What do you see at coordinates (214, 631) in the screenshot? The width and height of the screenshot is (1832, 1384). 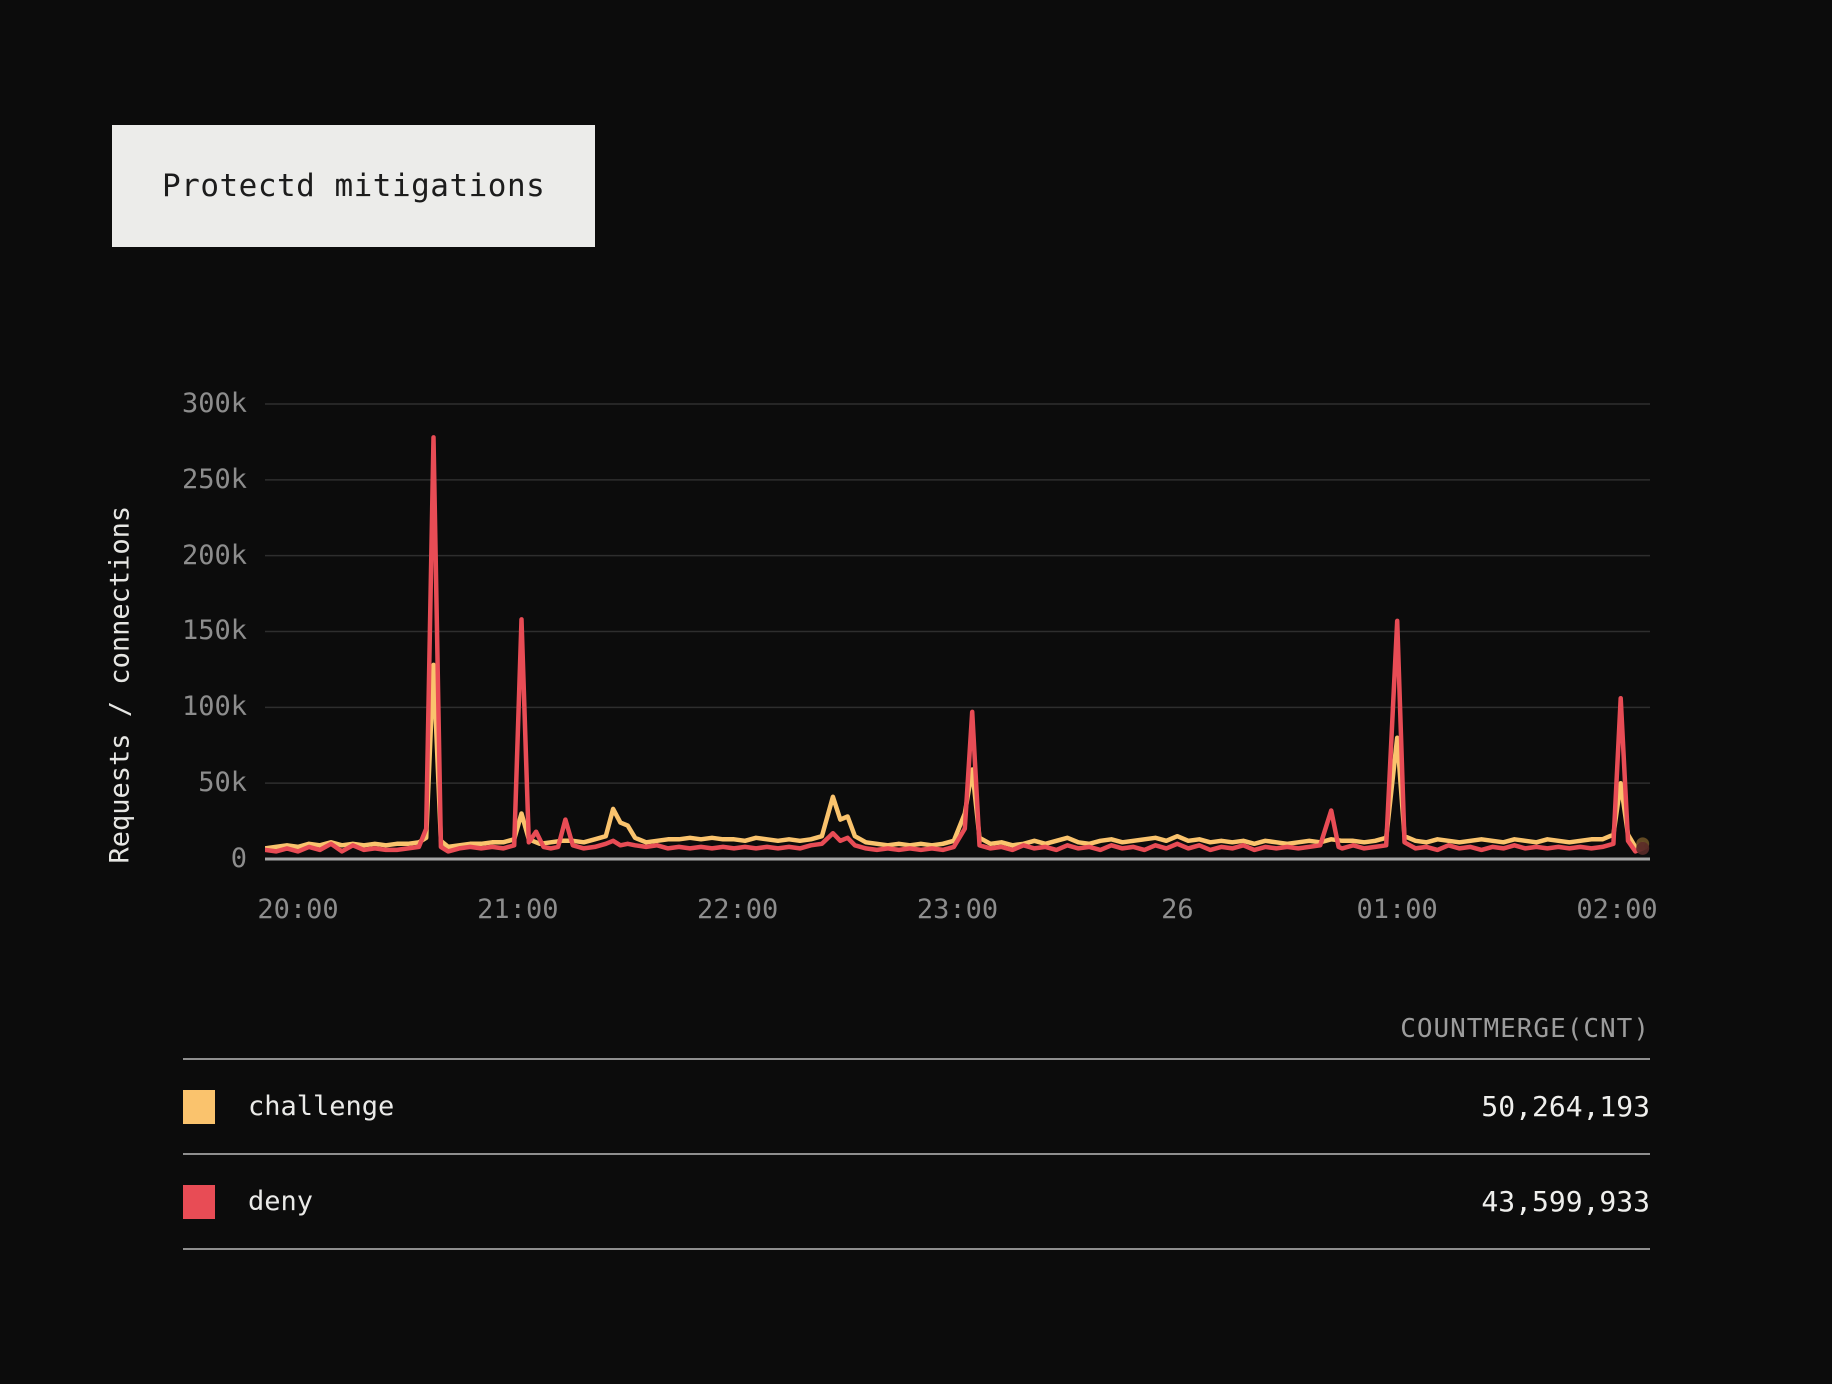 I see `y-tick-150k: 150k` at bounding box center [214, 631].